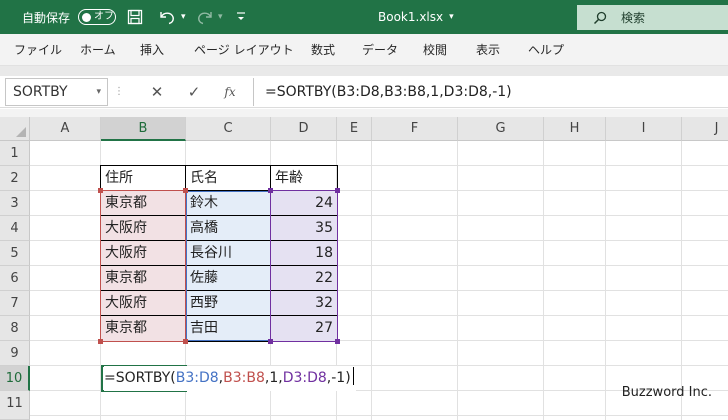 Image resolution: width=728 pixels, height=420 pixels. What do you see at coordinates (15, 278) in the screenshot?
I see `row-header-6: 6` at bounding box center [15, 278].